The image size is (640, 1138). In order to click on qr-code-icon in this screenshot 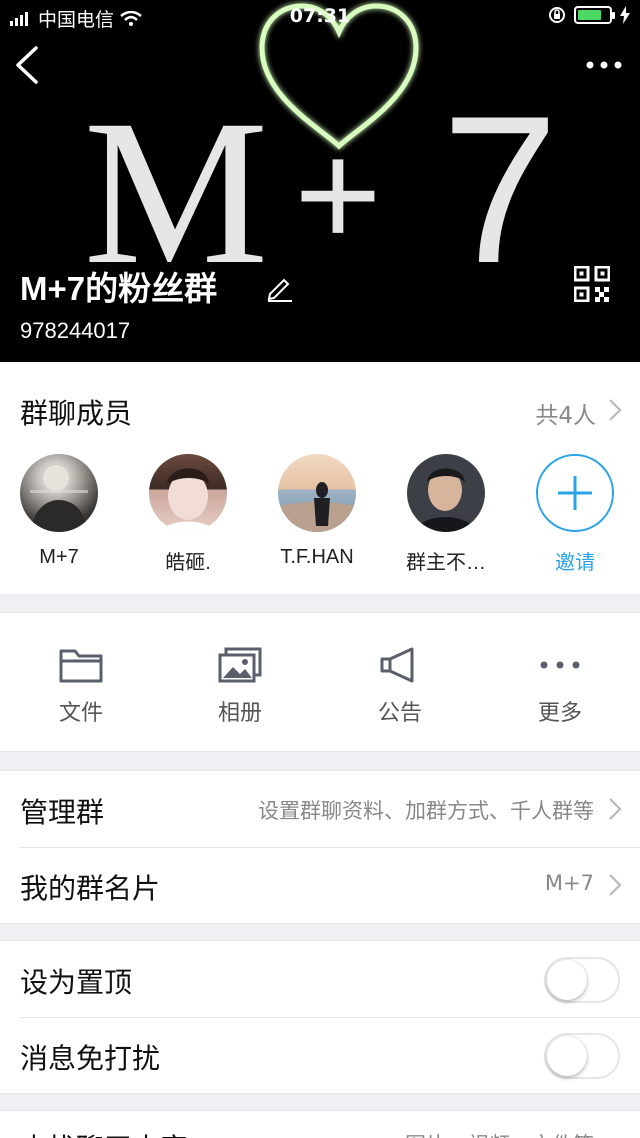, I will do `click(592, 284)`.